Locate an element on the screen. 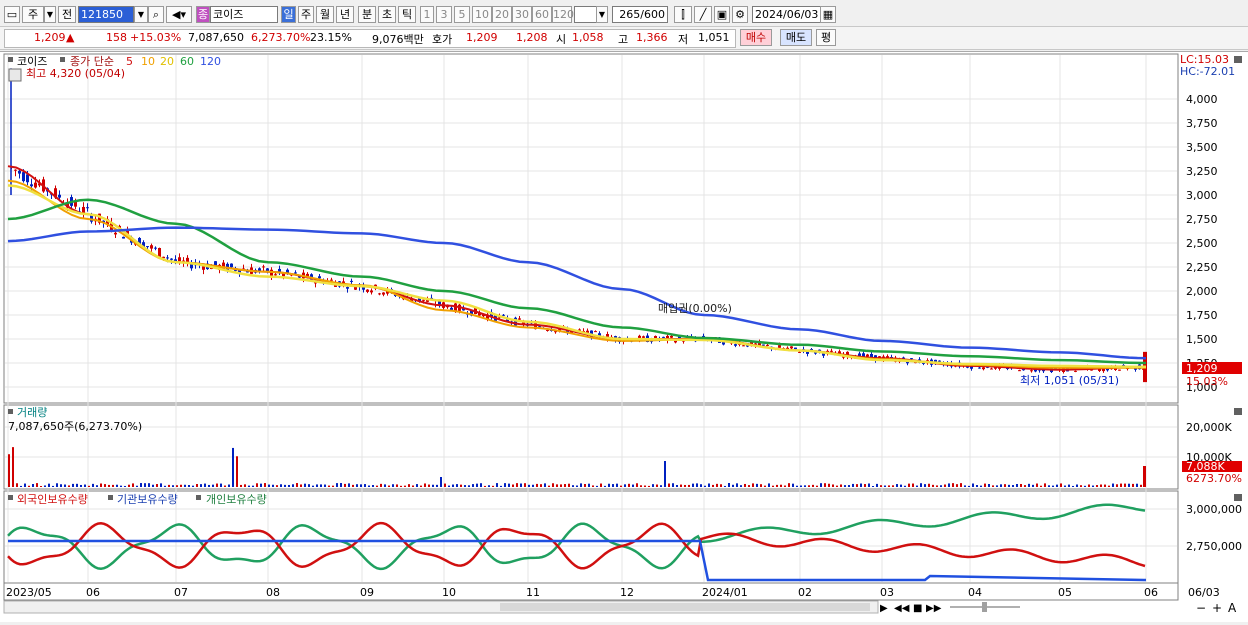  event-label: 매입권(0.00%) is located at coordinates (695, 308).